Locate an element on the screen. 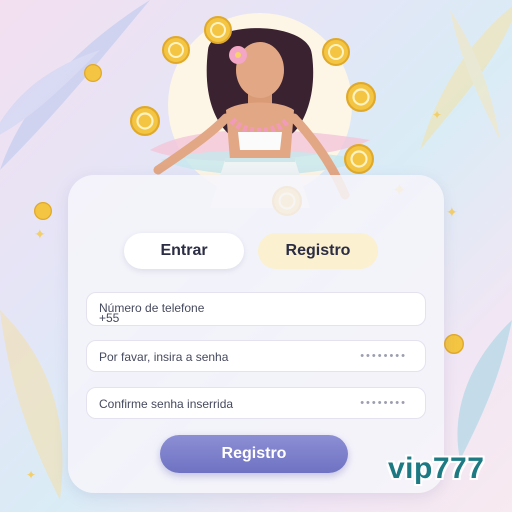 Image resolution: width=512 pixels, height=512 pixels. password-field: Por favar, insira a senha •••••••• is located at coordinates (256, 356).